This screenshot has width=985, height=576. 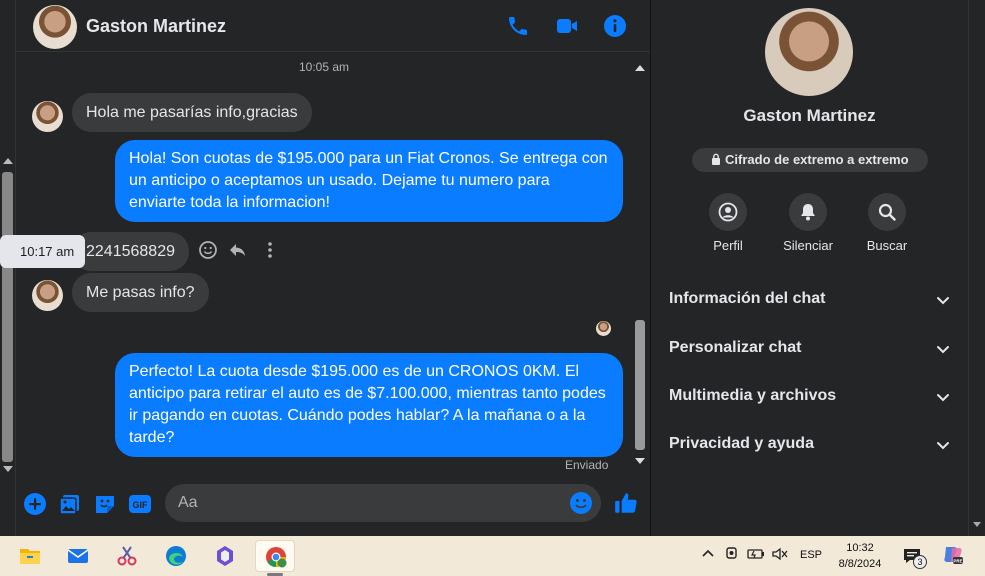 What do you see at coordinates (333, 26) in the screenshot?
I see `chat-header: Gaston Martinez` at bounding box center [333, 26].